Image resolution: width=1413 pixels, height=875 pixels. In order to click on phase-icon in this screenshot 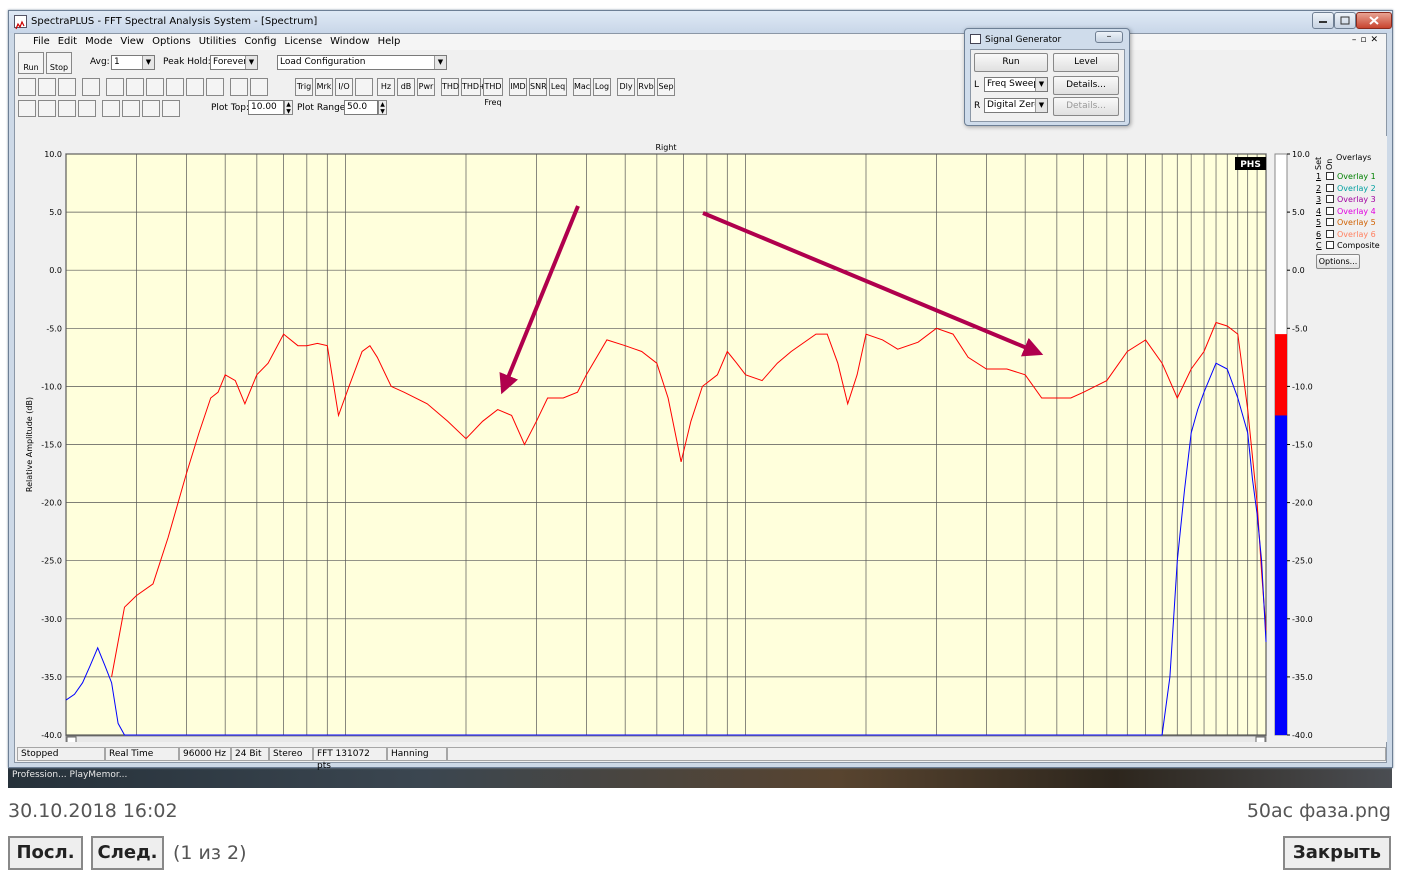, I will do `click(155, 87)`.